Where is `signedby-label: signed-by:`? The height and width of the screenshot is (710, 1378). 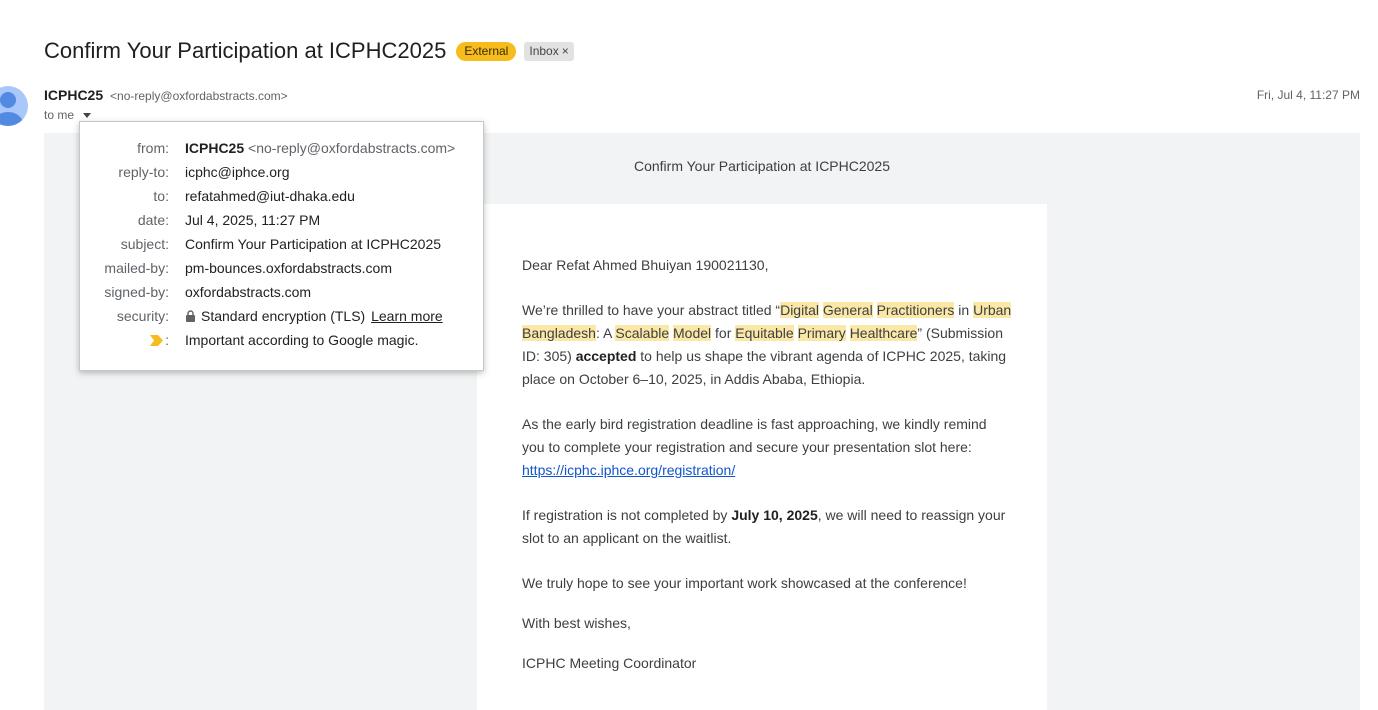 signedby-label: signed-by: is located at coordinates (136, 292).